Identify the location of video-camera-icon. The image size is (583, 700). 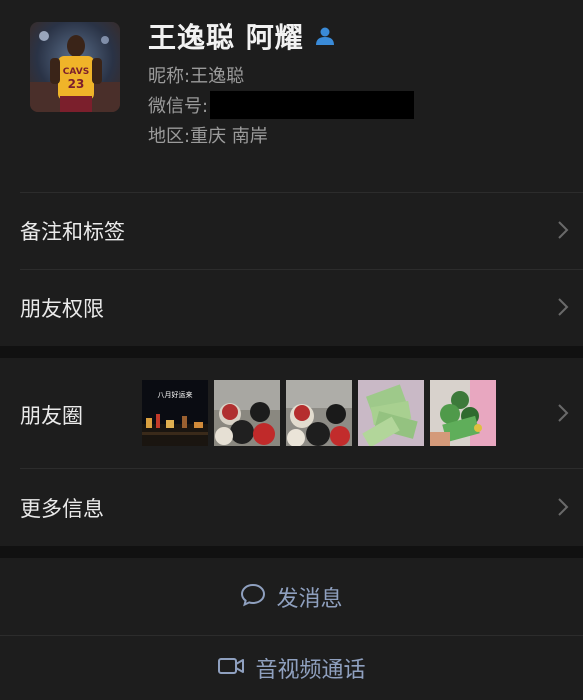
(231, 668).